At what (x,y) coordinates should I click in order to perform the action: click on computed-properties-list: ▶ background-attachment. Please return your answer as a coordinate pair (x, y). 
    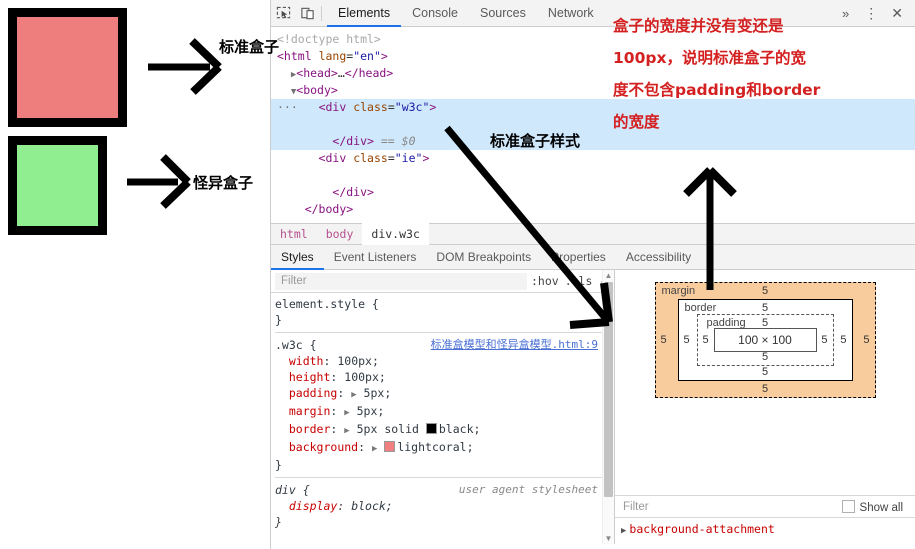
    Looking at the image, I should click on (765, 531).